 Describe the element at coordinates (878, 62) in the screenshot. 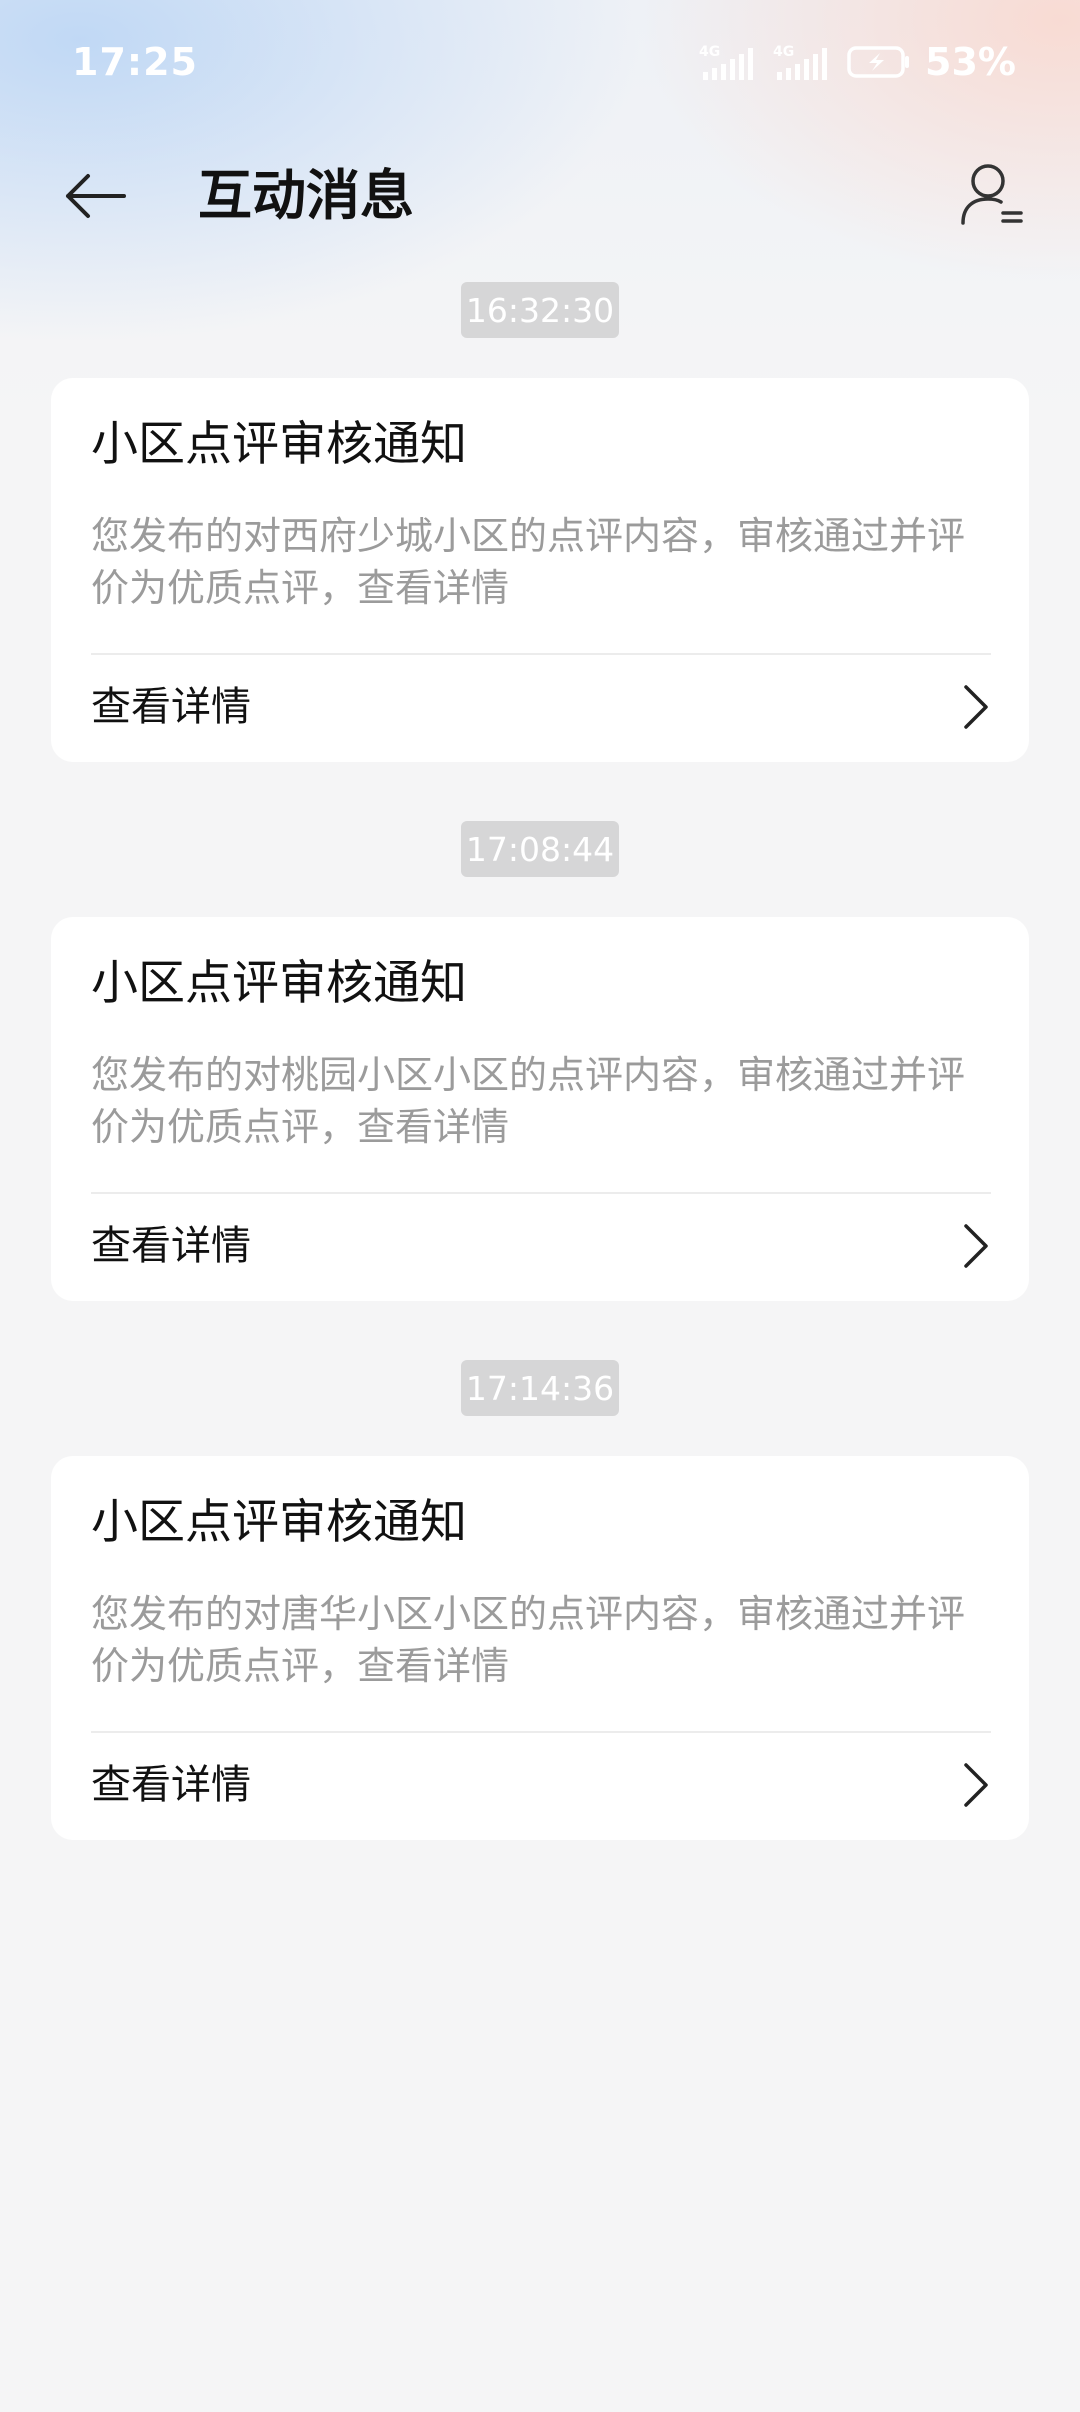

I see `battery-charging-icon` at that location.